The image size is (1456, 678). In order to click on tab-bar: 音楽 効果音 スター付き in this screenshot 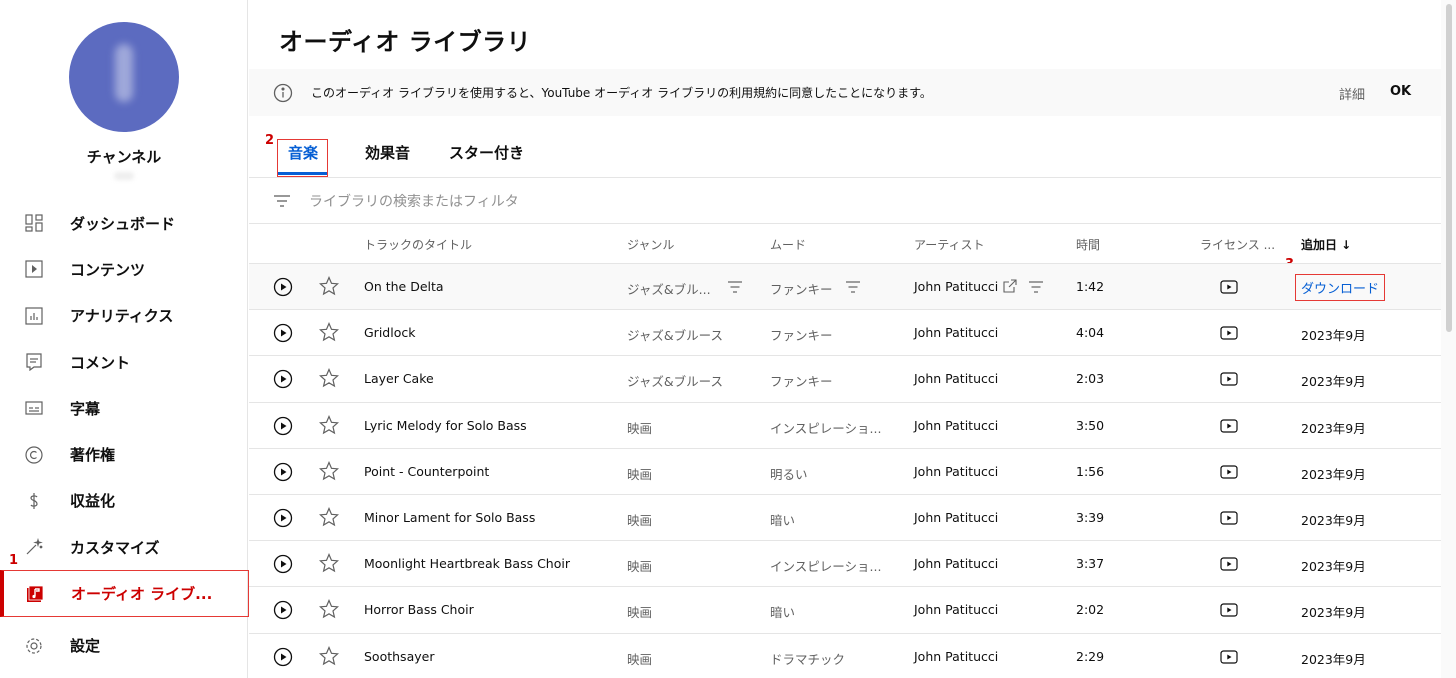, I will do `click(845, 154)`.